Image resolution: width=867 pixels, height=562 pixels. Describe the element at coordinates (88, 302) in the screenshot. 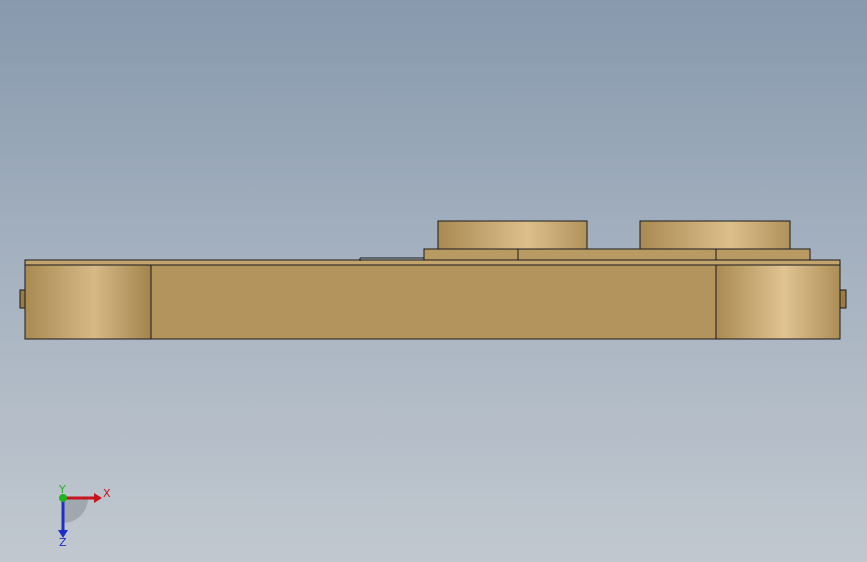

I see `left-rounded-end` at that location.